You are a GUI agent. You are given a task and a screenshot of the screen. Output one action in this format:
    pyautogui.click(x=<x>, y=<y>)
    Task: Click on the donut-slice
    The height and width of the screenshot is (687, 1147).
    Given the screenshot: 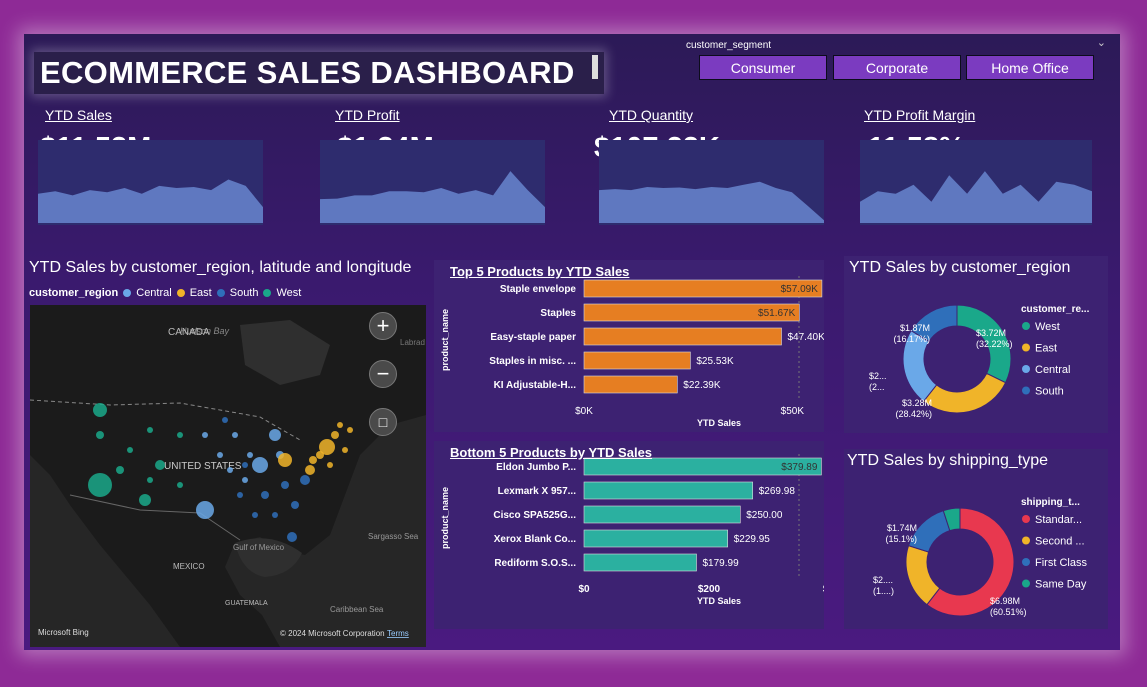 What is the action you would take?
    pyautogui.click(x=964, y=393)
    